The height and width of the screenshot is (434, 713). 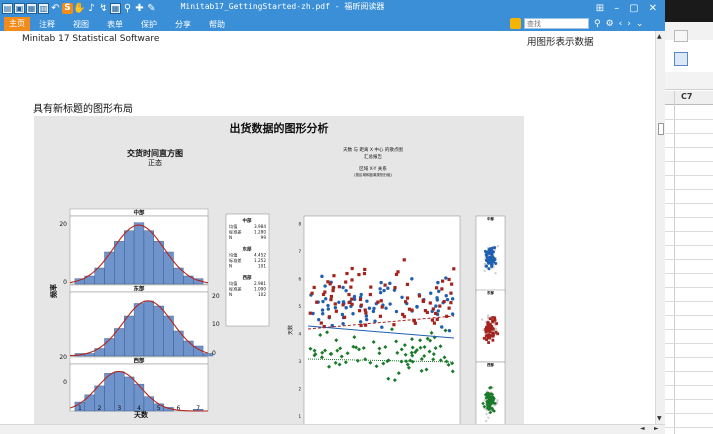 What do you see at coordinates (373, 156) in the screenshot?
I see `scatter-title-2: 汇总报告` at bounding box center [373, 156].